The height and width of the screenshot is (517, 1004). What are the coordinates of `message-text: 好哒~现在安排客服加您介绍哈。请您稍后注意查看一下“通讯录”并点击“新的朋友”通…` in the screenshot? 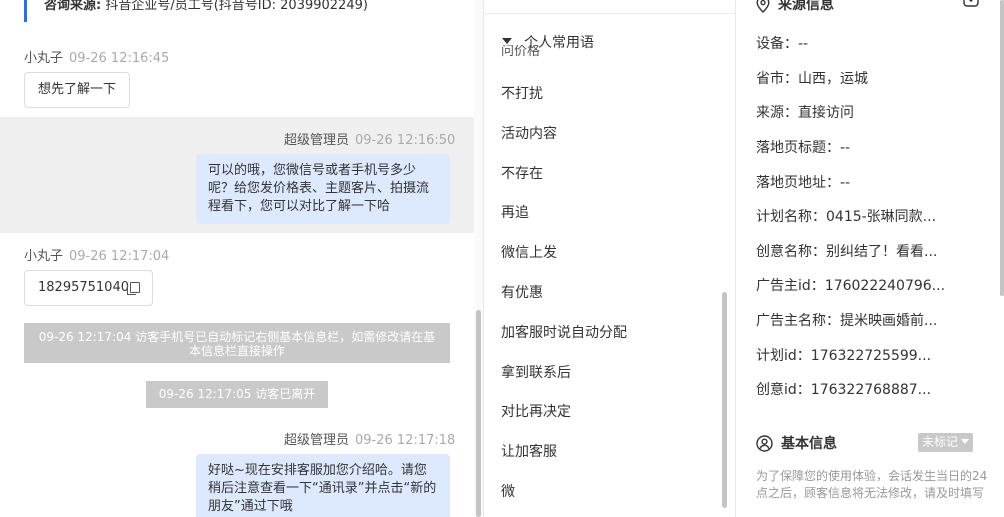 It's located at (322, 488).